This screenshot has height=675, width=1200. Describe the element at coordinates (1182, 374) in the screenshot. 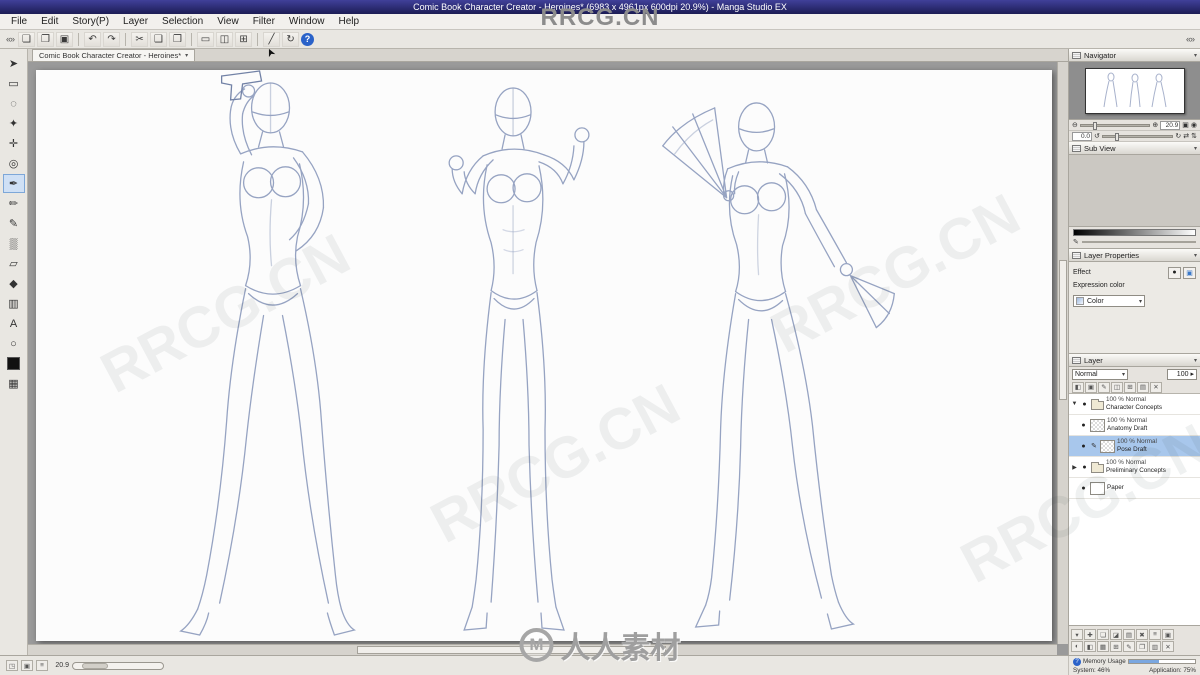

I see `opacity-field: 100 ▸` at that location.